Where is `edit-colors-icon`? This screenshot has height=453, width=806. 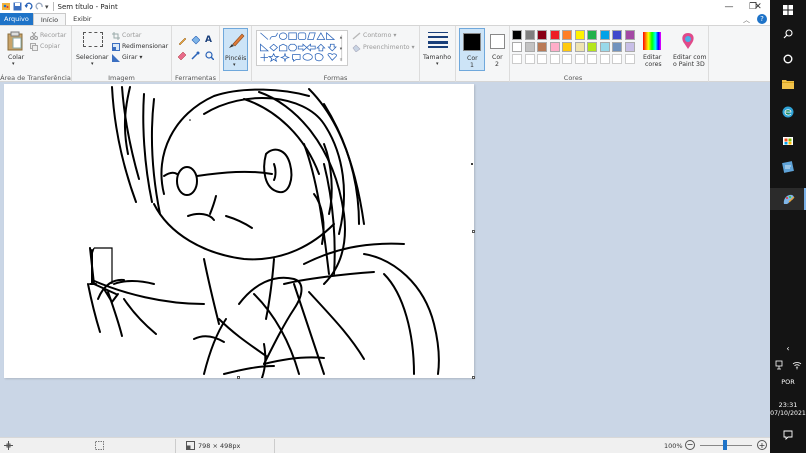 edit-colors-icon is located at coordinates (652, 41).